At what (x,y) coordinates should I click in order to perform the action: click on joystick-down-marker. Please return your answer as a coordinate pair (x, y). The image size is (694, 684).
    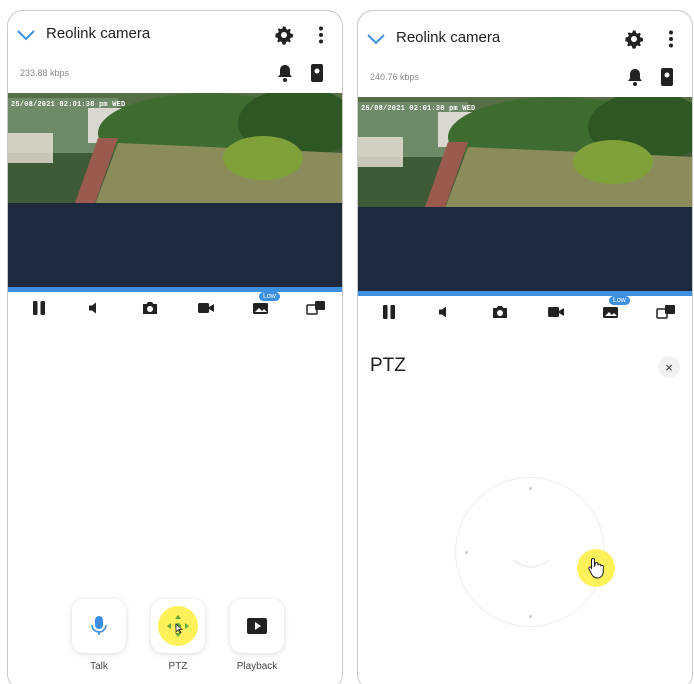
    Looking at the image, I should click on (530, 616).